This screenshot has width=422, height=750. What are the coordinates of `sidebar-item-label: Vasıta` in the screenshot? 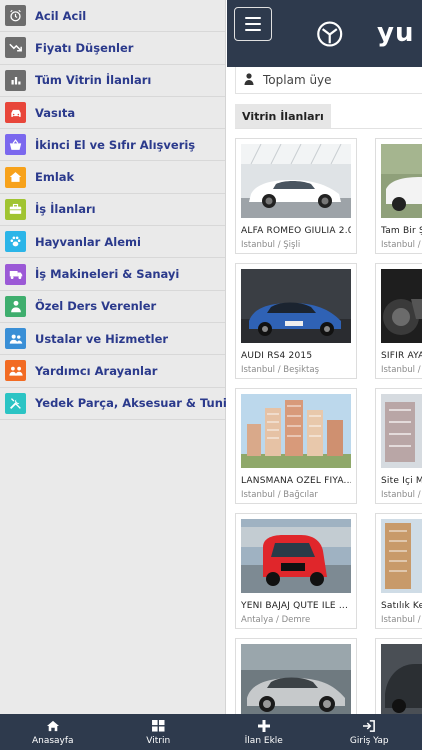 It's located at (55, 112).